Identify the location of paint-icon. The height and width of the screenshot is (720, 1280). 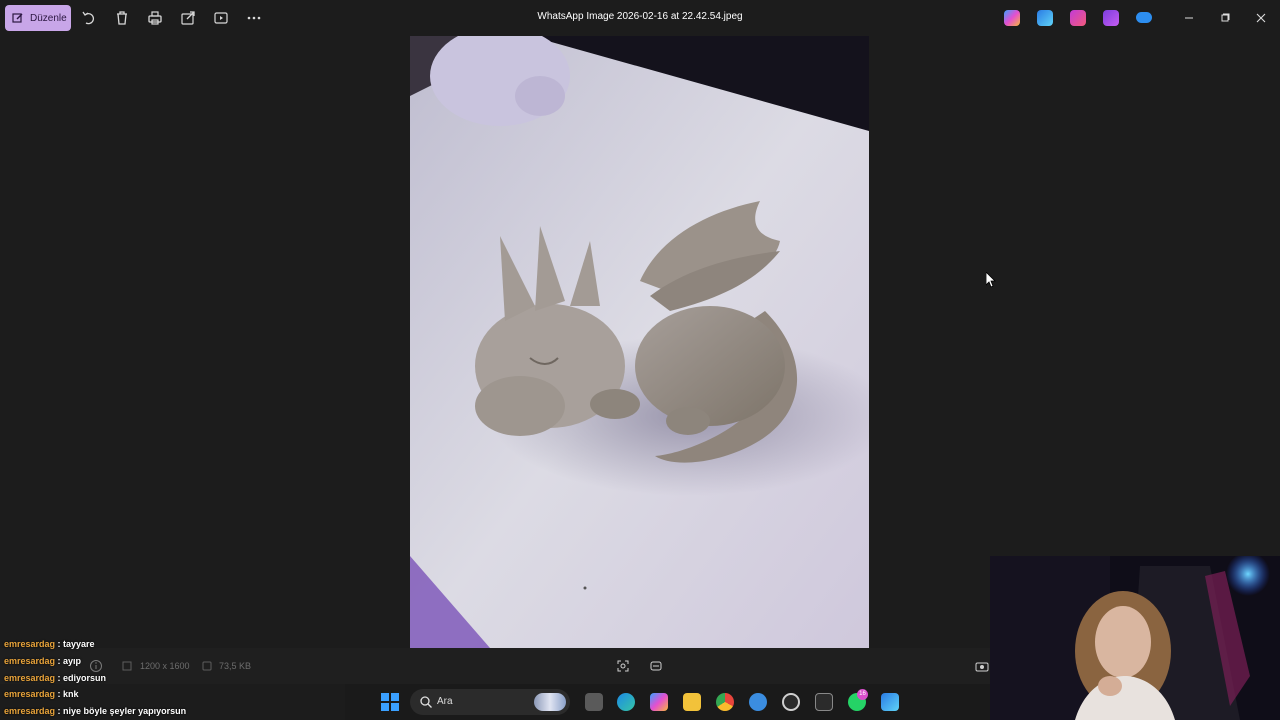
(890, 702).